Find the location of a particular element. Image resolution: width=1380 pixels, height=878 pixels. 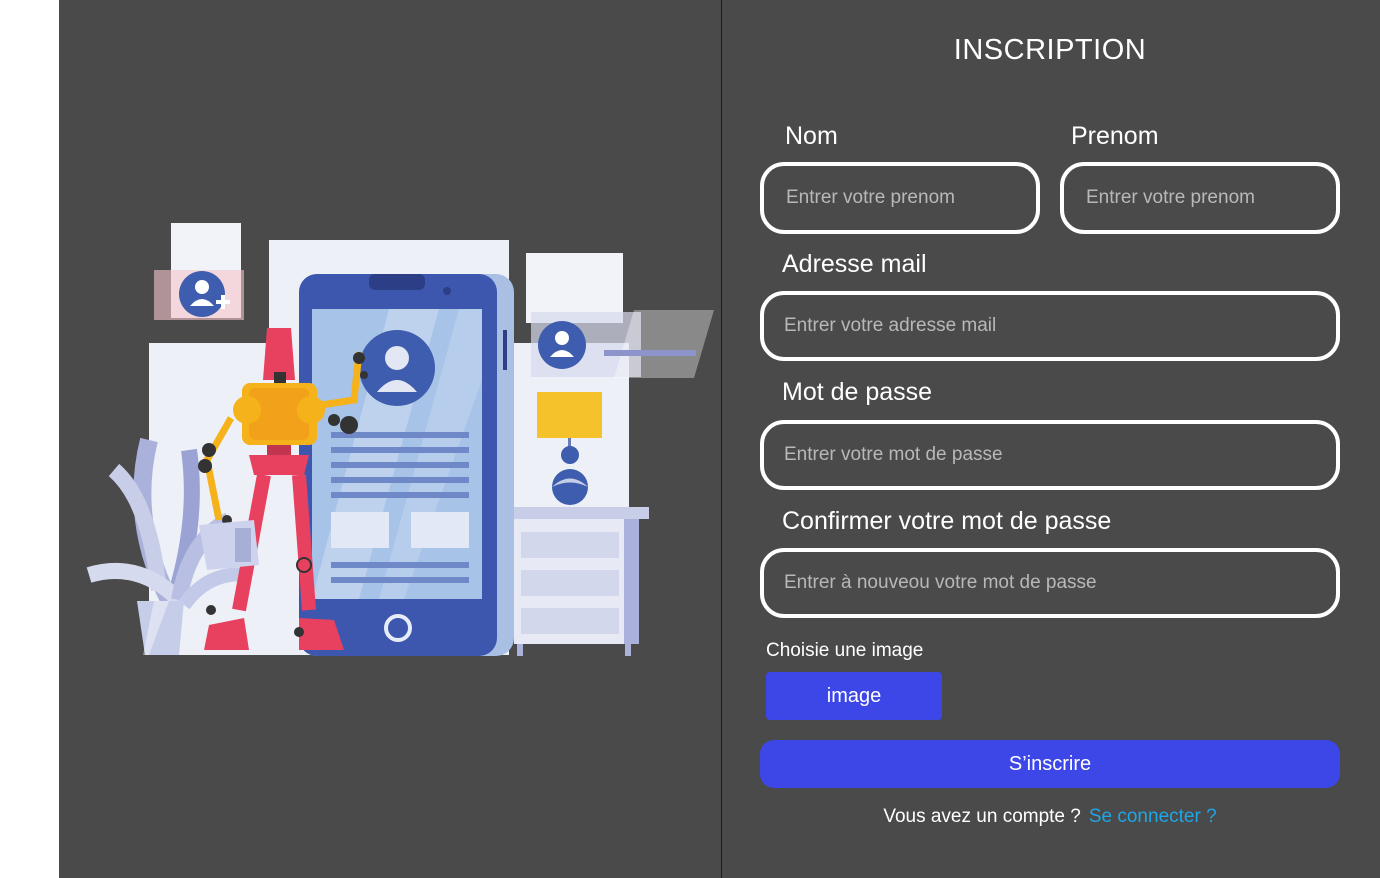

prenom-label: Prenom is located at coordinates (1115, 136).